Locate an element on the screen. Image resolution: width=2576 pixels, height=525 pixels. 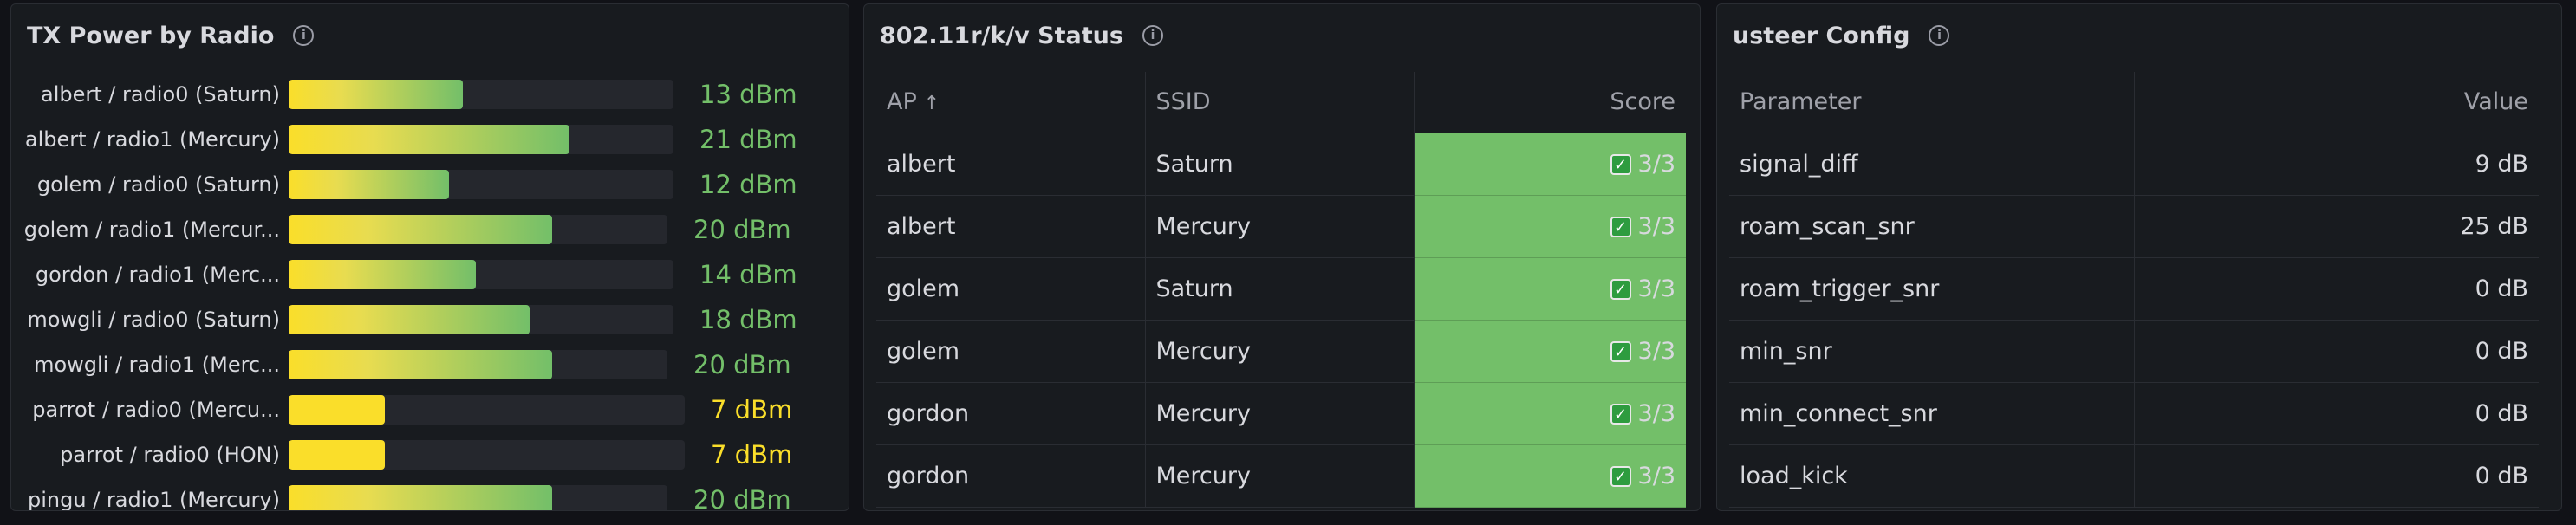
bar-label: parrot / radio0 (HON) is located at coordinates (170, 455).